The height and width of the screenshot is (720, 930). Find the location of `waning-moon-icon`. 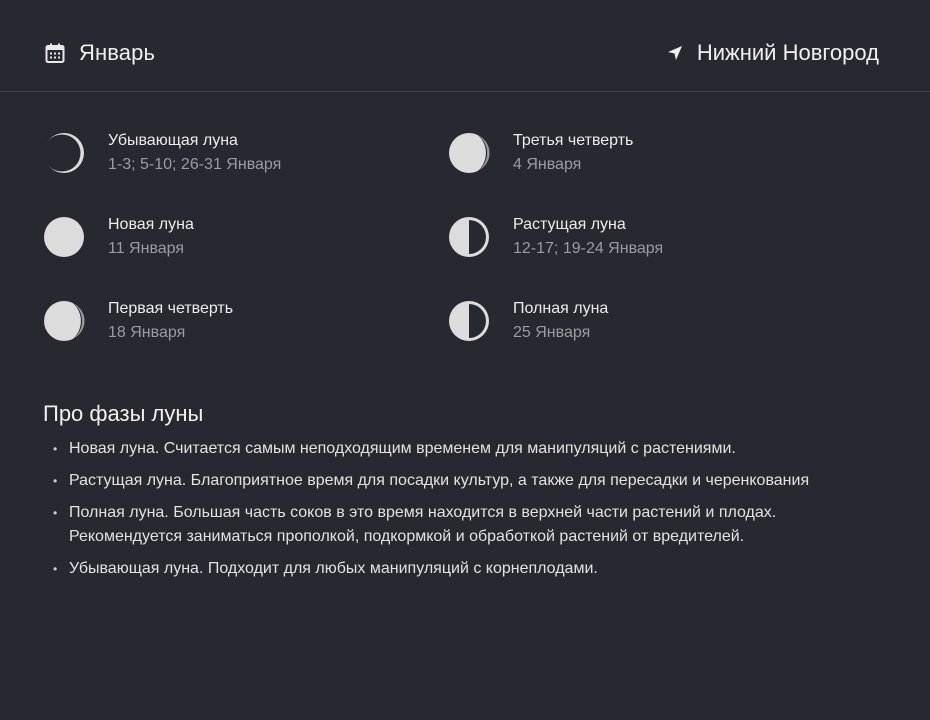

waning-moon-icon is located at coordinates (63, 153).